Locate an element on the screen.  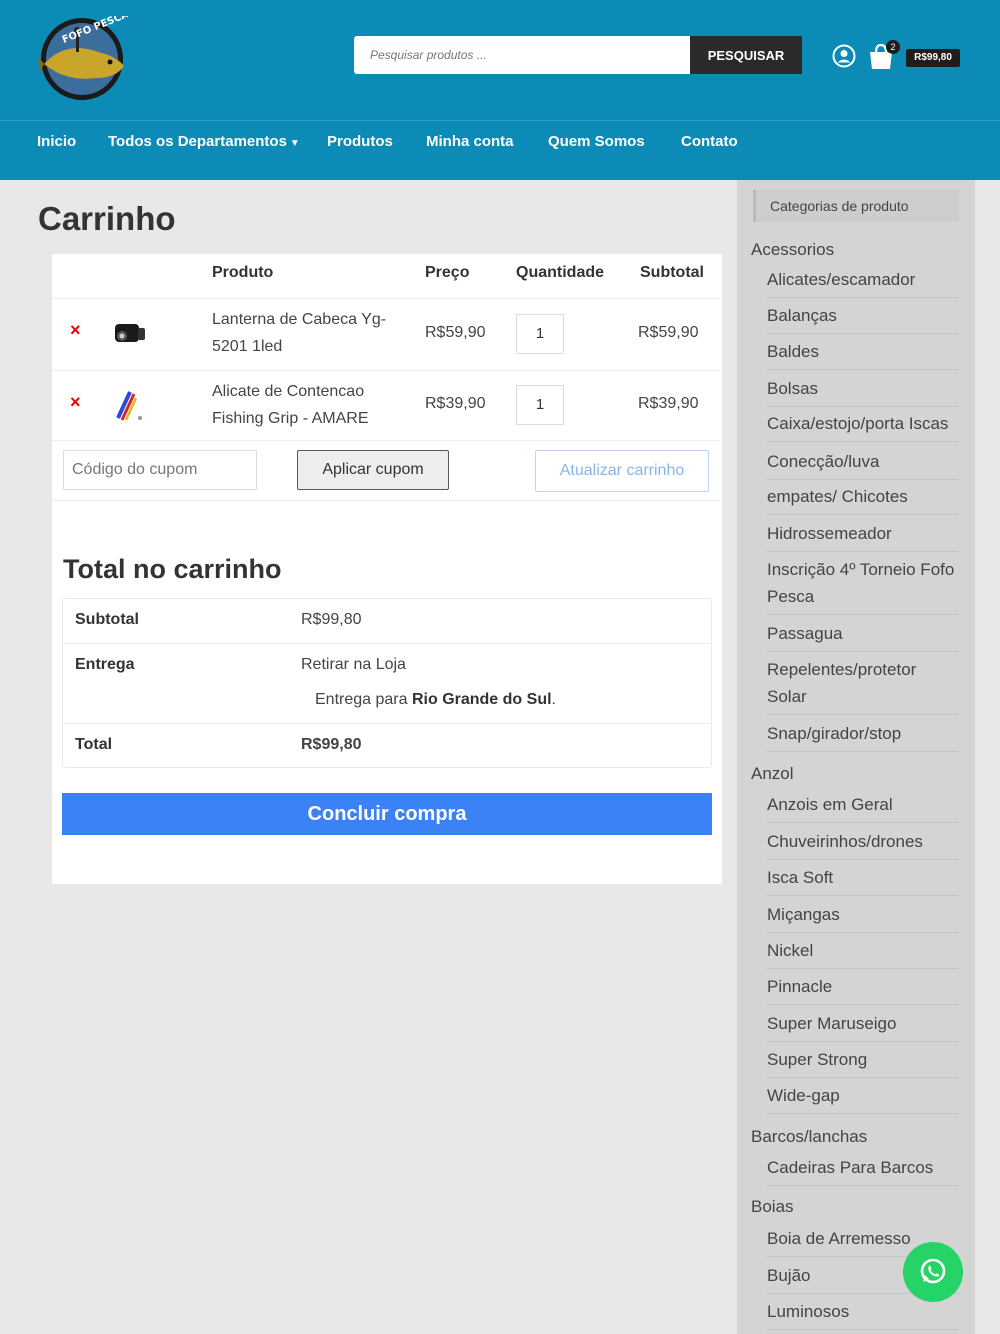
nav-item-quem-somos: Quem Somos is located at coordinates (596, 151).